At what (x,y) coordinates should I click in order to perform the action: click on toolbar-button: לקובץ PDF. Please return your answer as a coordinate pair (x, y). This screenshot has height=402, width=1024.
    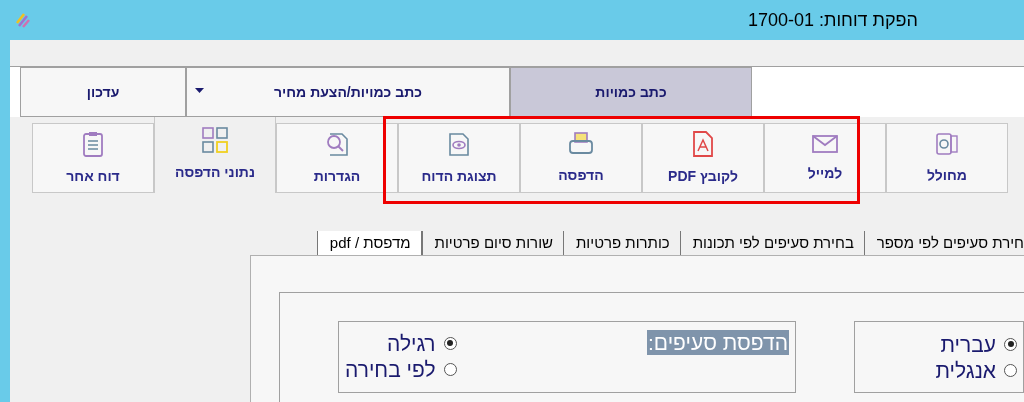
    Looking at the image, I should click on (703, 158).